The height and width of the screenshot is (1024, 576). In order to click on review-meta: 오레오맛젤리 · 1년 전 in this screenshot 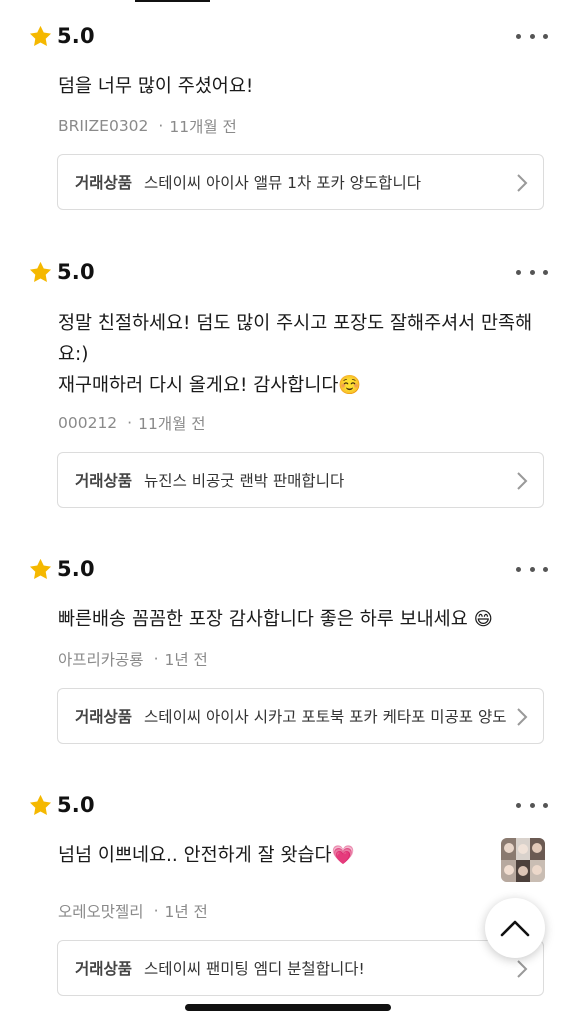, I will do `click(133, 911)`.